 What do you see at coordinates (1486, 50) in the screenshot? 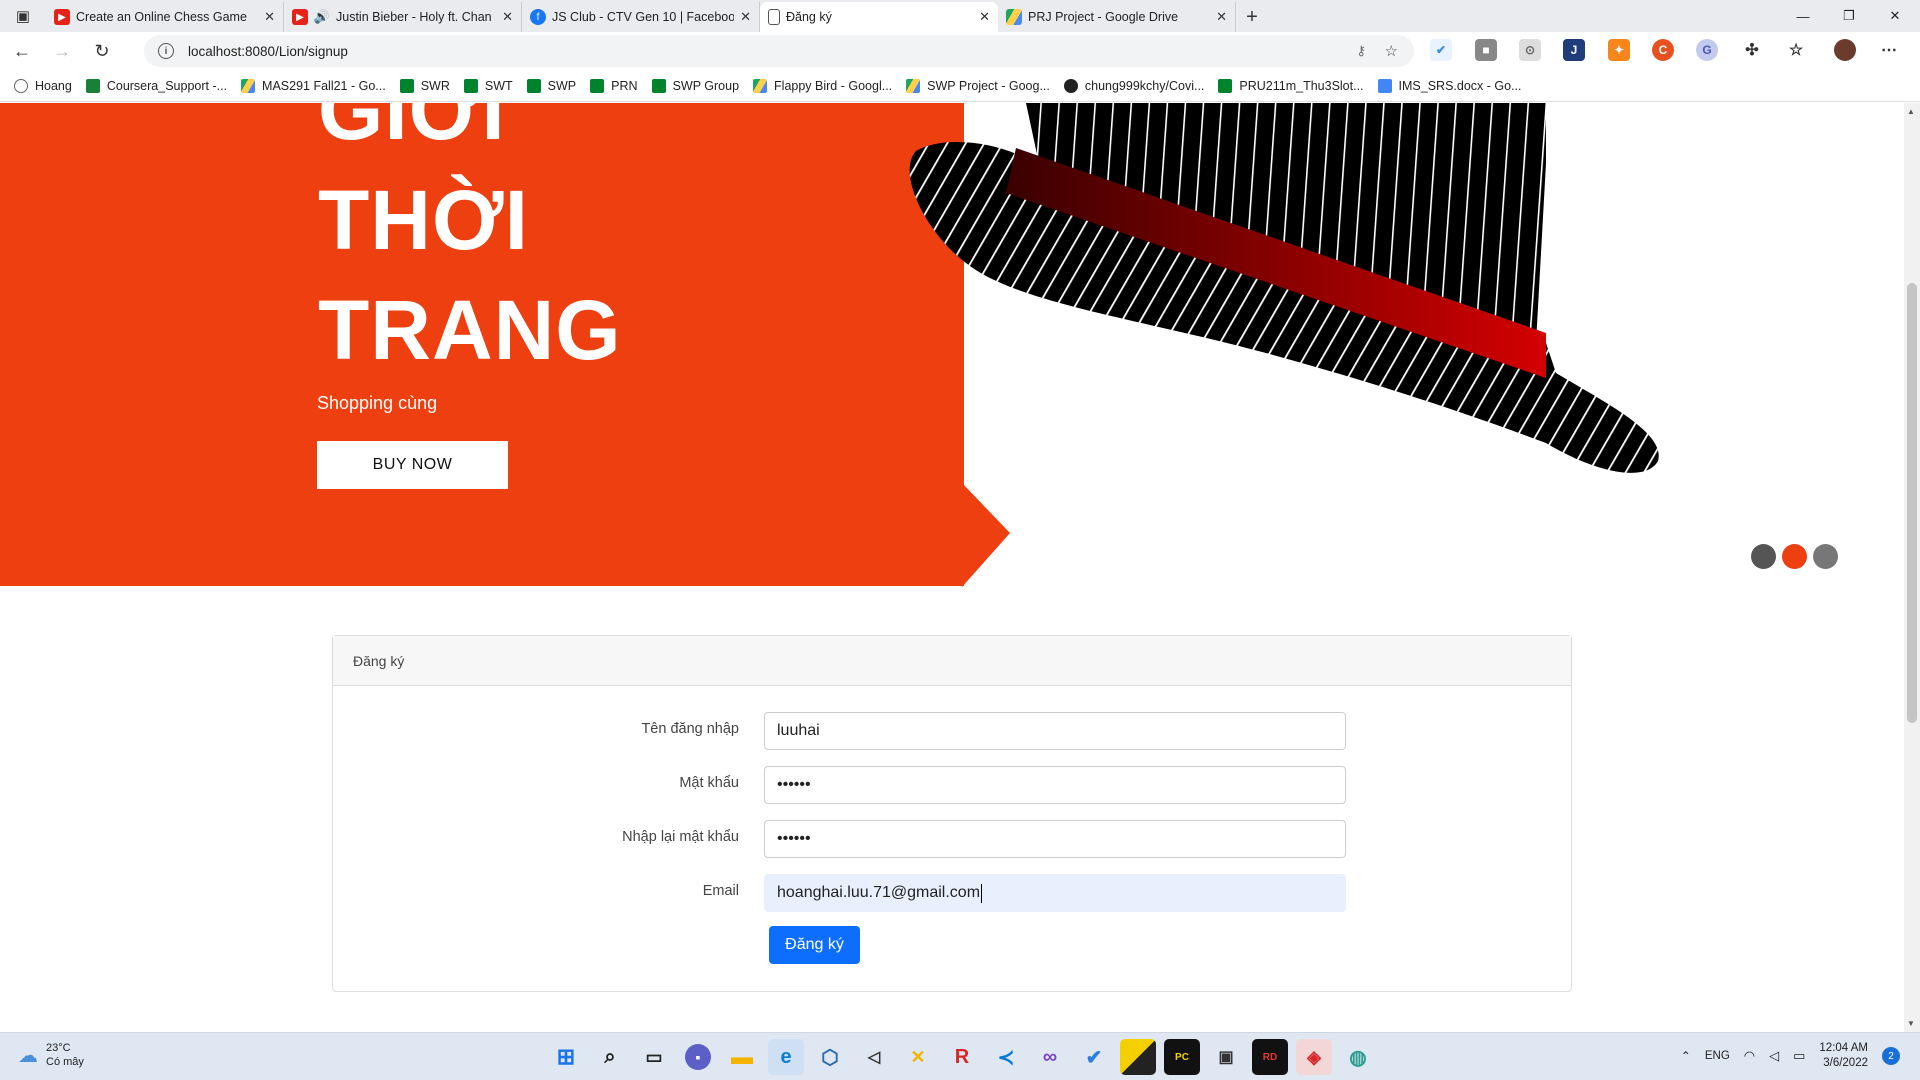
I see `extension-icon: ■` at bounding box center [1486, 50].